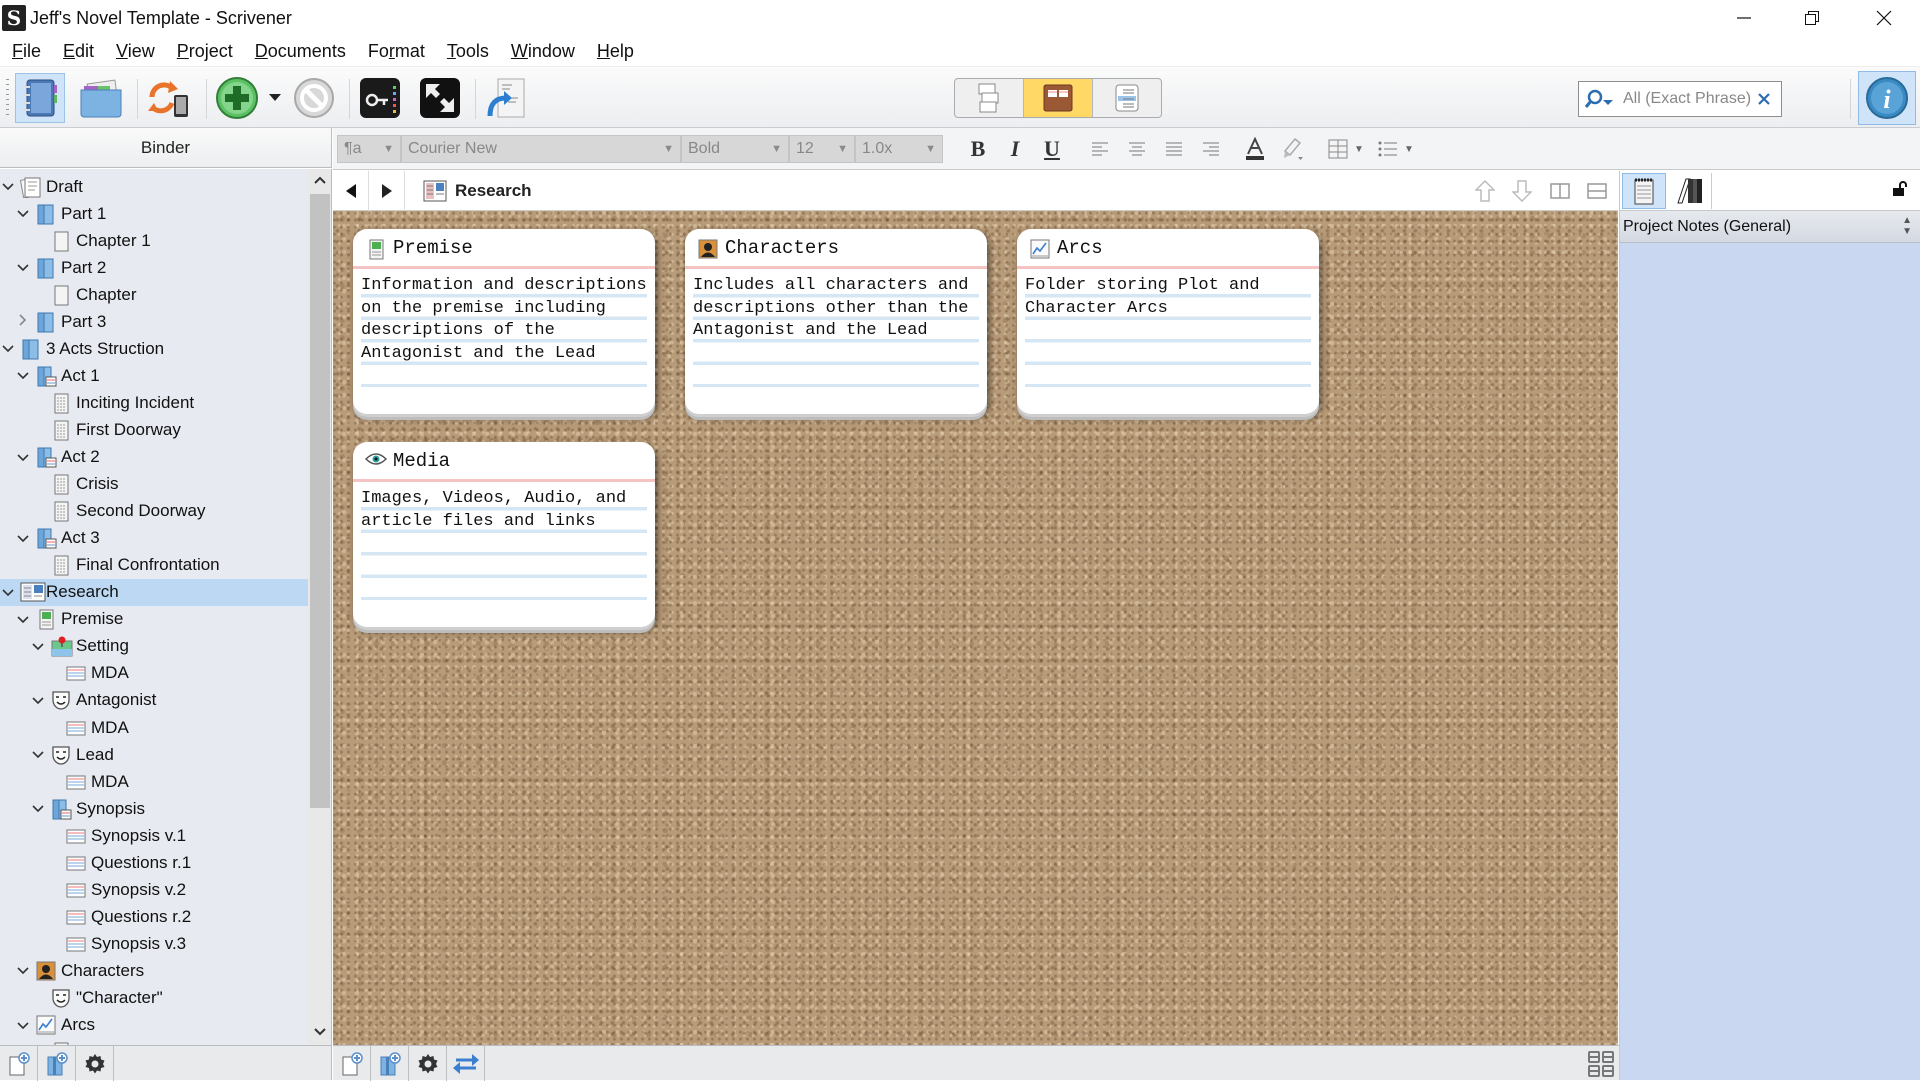 This screenshot has width=1920, height=1083. I want to click on binder-item: Synopsis v.2, so click(154, 889).